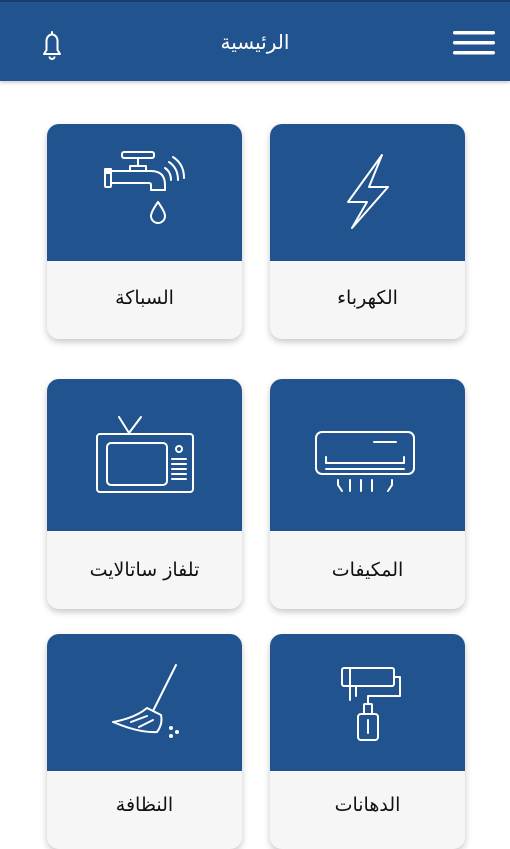 The height and width of the screenshot is (849, 510). I want to click on service-card-satellite-tv: تلفاز ساتالايت, so click(144, 494).